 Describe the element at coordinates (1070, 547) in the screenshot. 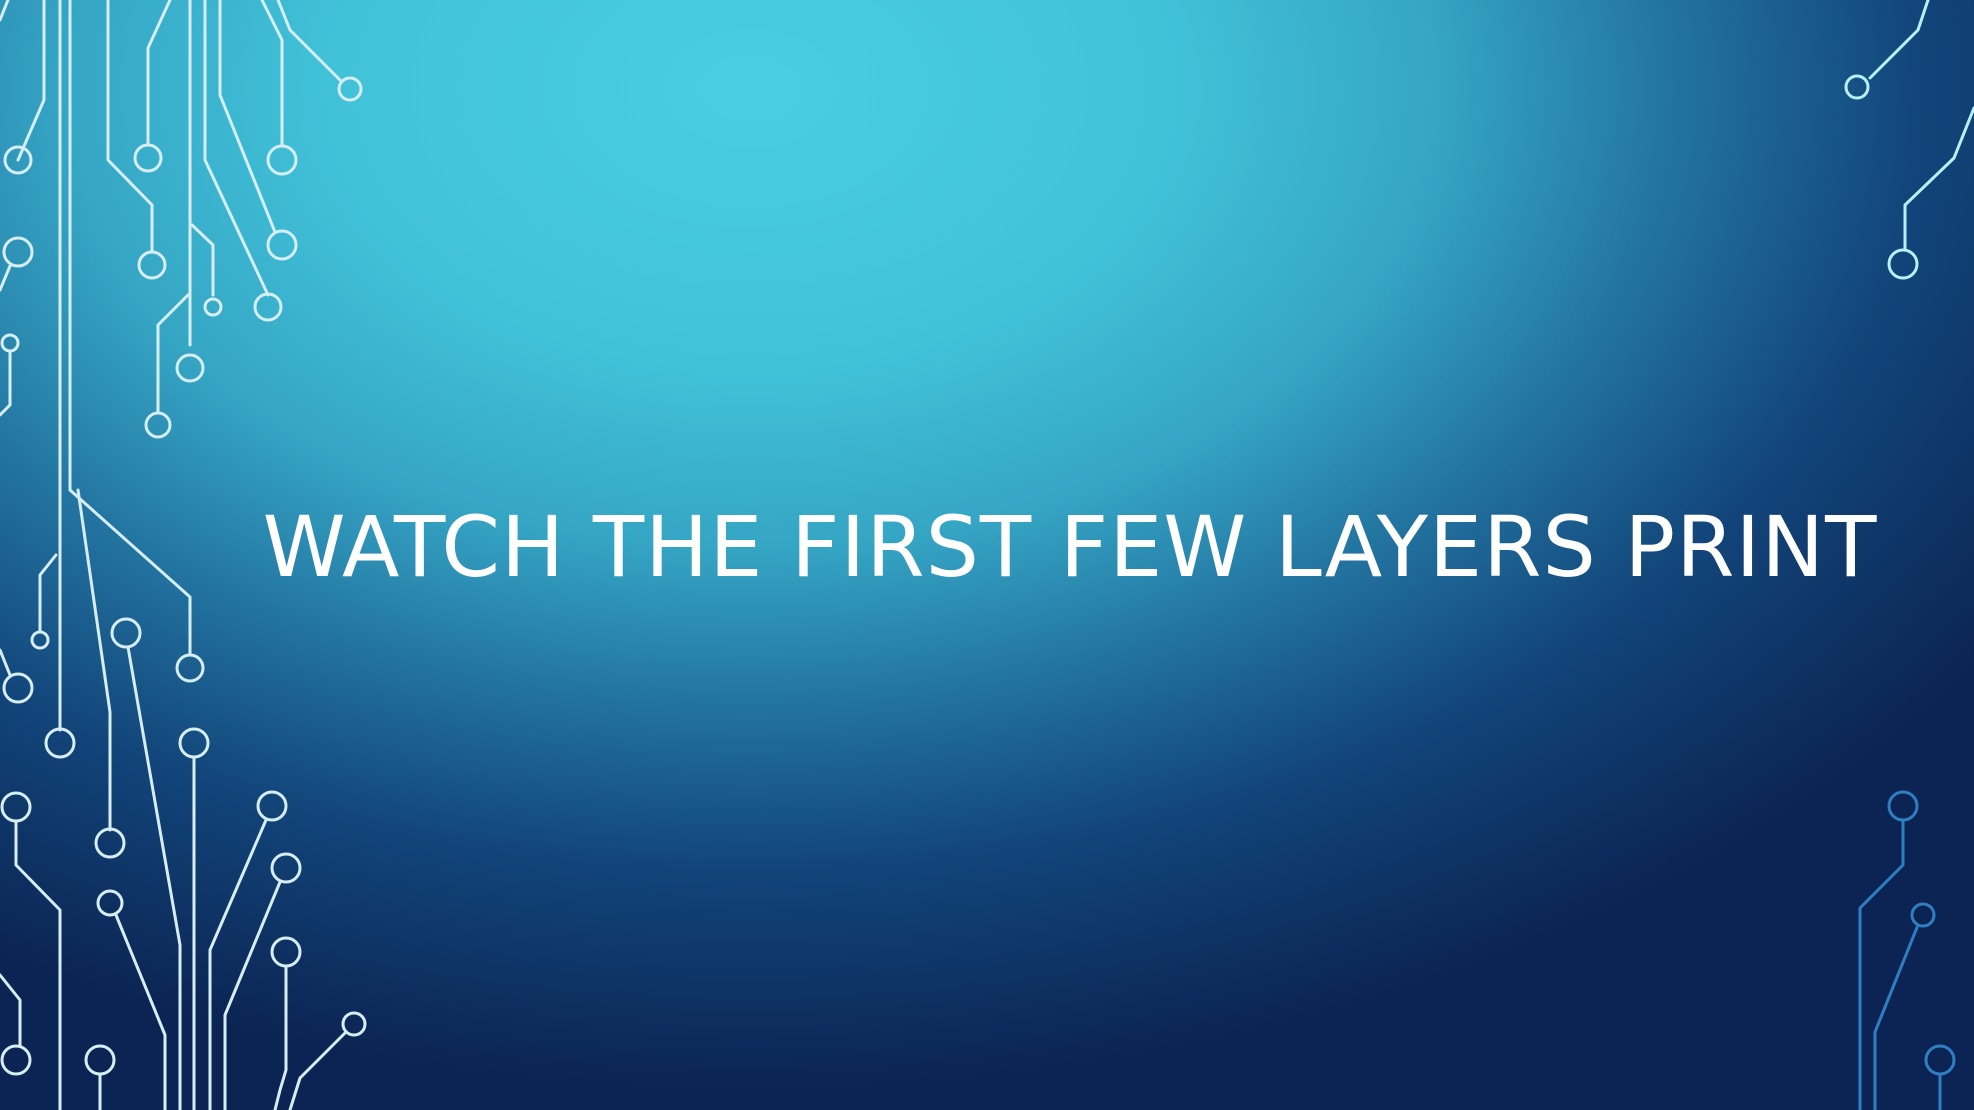

I see `slide-title: WATCH THE FIRST FEW LAYERS PRINT` at that location.